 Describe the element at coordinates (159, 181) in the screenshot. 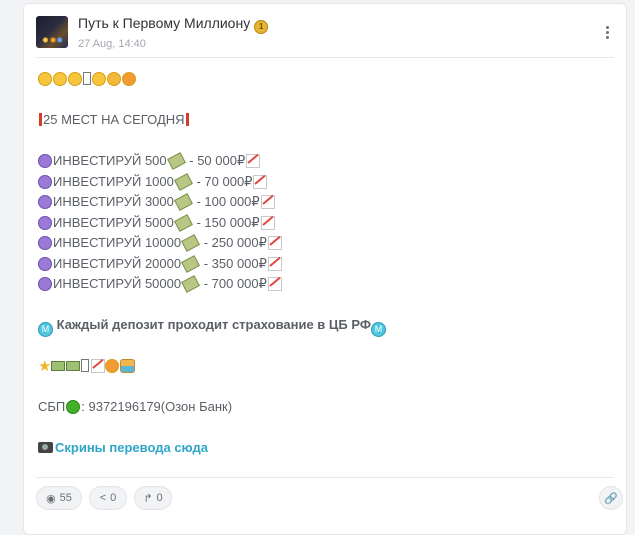

I see `offer-amount: 1000` at that location.